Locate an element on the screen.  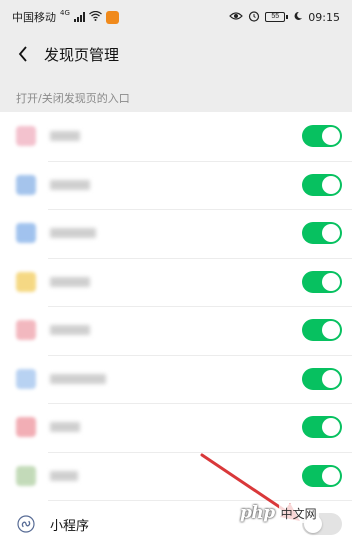
page-title: 发现页管理 is located at coordinates (82, 54).